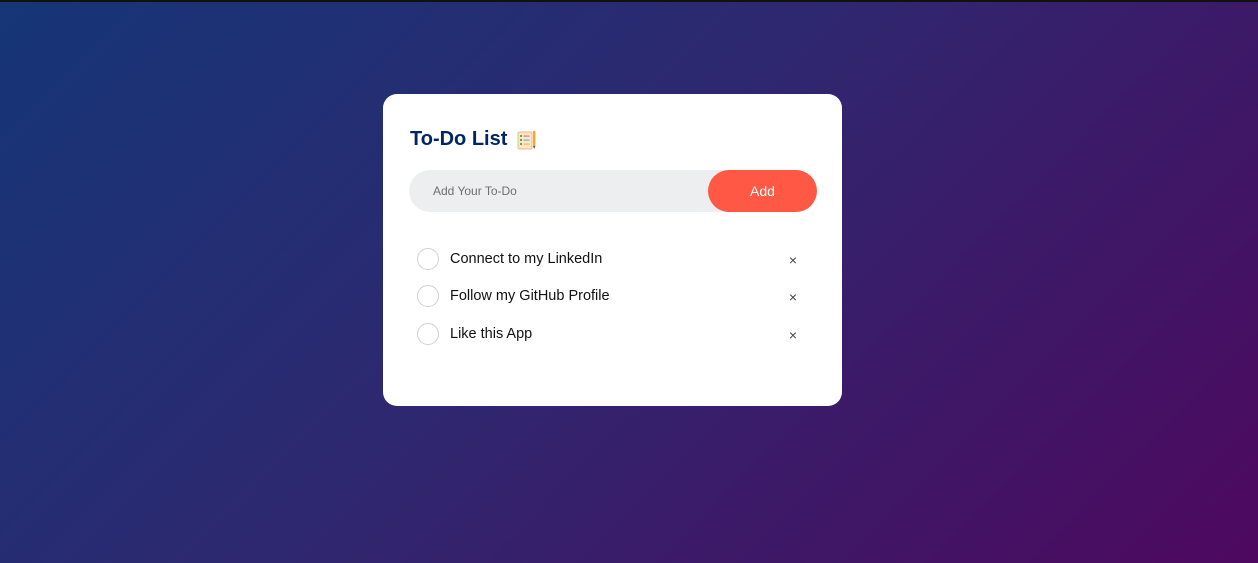  Describe the element at coordinates (491, 333) in the screenshot. I see `todo-item-text: Like this App` at that location.